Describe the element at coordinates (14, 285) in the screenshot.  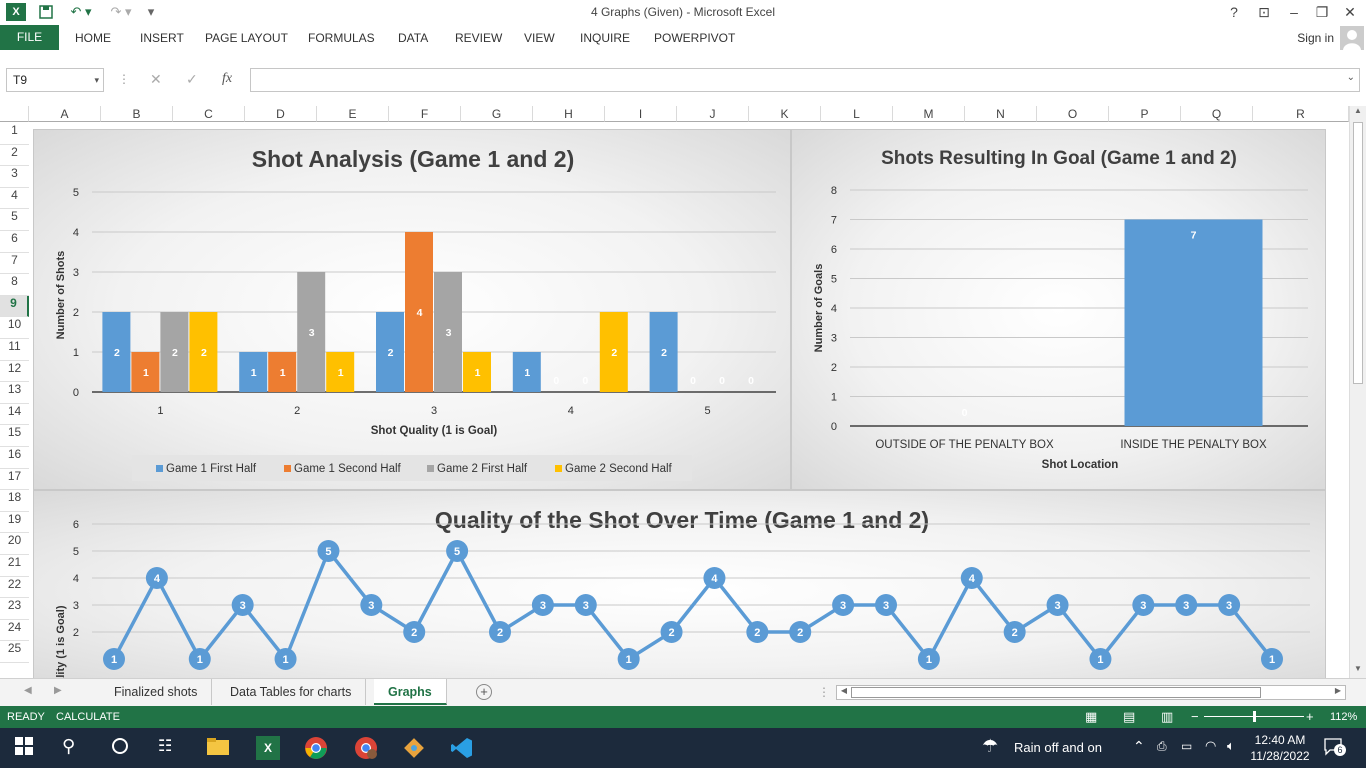
I see `row-header-8: 8` at that location.